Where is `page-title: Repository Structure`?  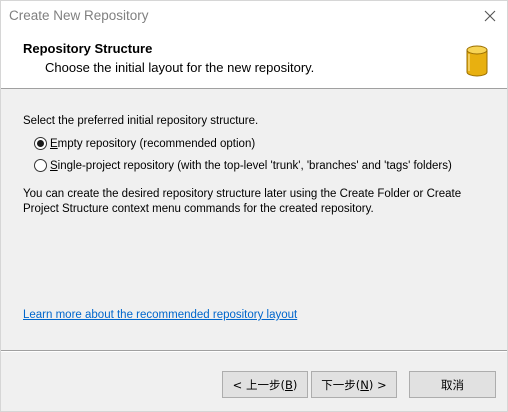
page-title: Repository Structure is located at coordinates (88, 48).